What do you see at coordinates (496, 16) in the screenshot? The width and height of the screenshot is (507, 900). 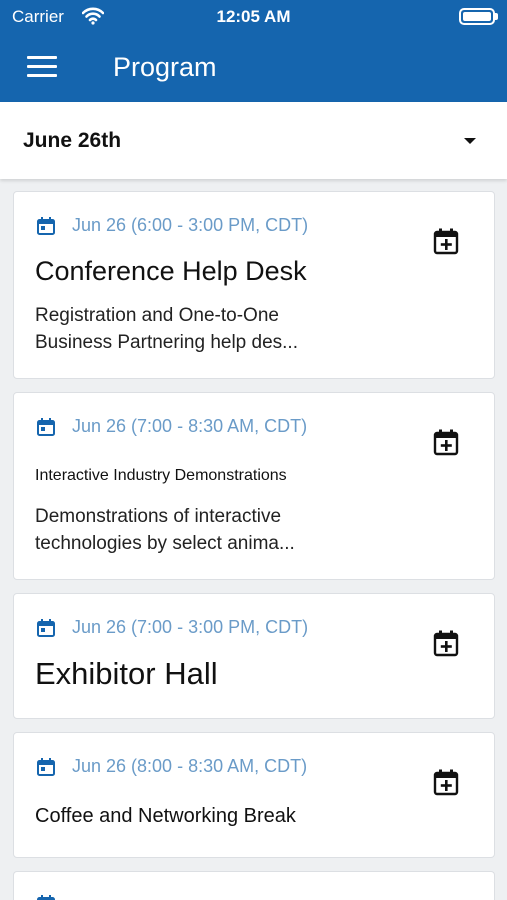 I see `battery-tip` at bounding box center [496, 16].